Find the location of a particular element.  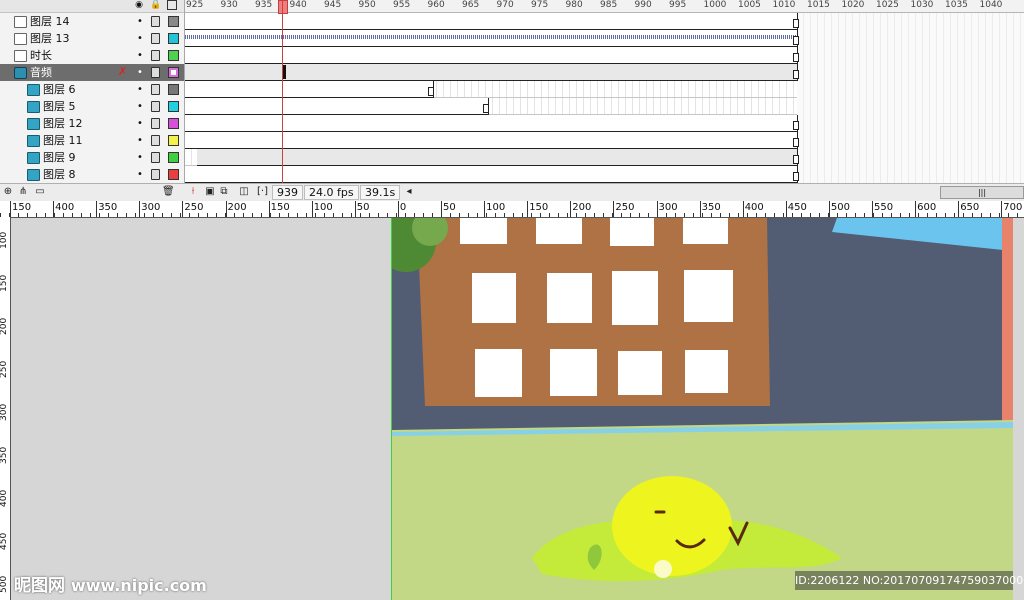

outline-icon is located at coordinates (172, 5).